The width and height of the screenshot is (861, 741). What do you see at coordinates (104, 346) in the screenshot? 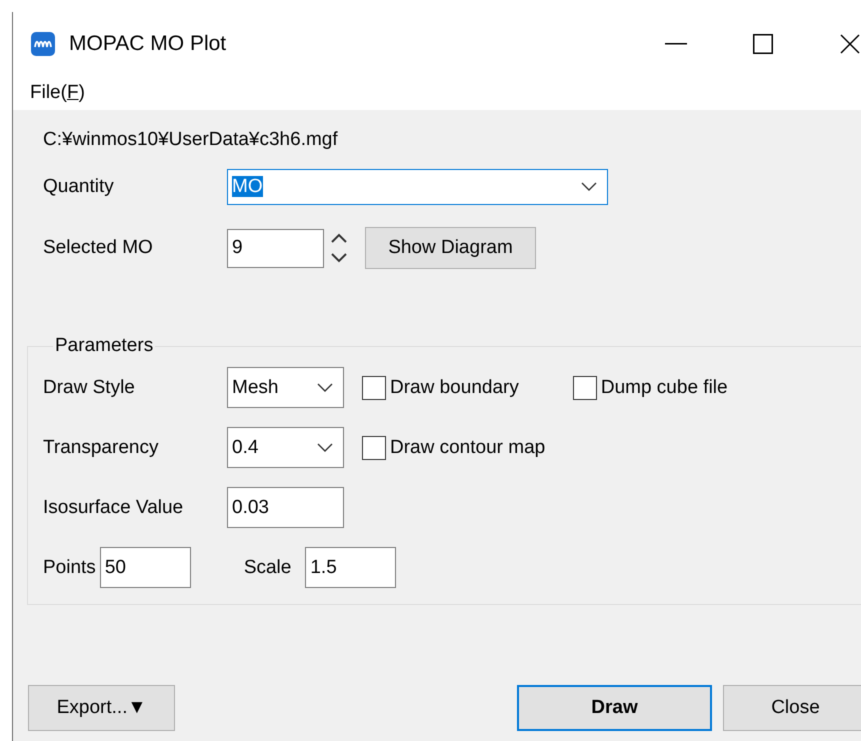
I see `group-title: Parameters` at bounding box center [104, 346].